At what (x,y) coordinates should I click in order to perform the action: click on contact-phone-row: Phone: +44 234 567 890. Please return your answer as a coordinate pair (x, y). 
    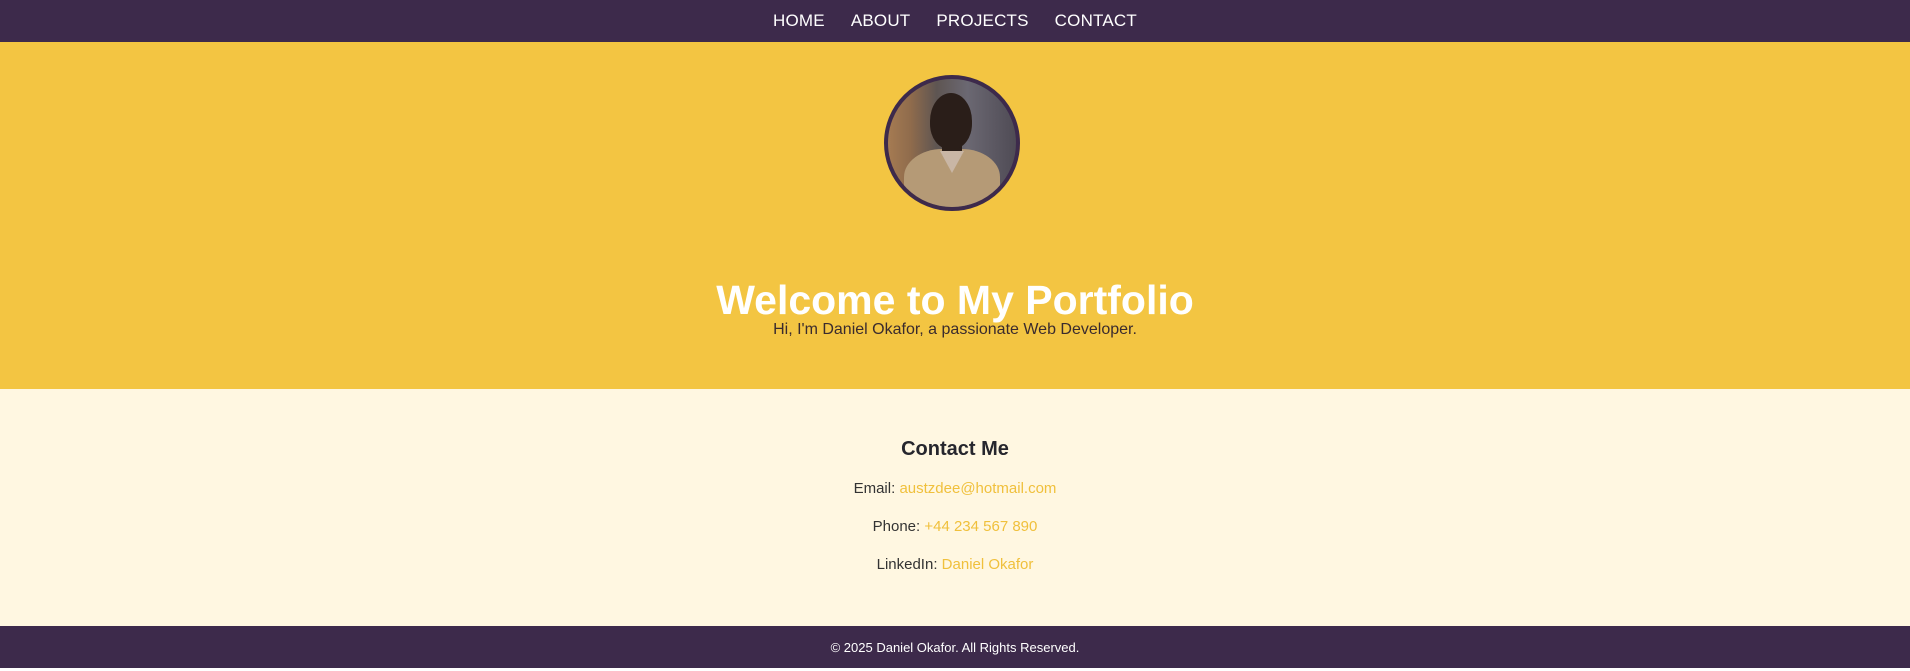
    Looking at the image, I should click on (955, 526).